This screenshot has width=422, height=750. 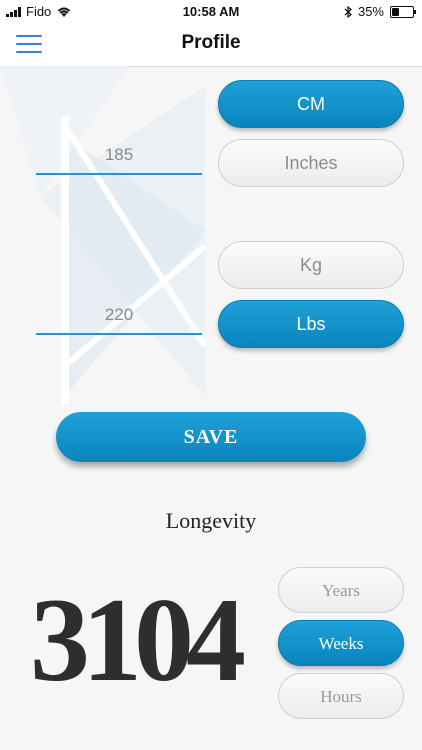 What do you see at coordinates (341, 696) in the screenshot?
I see `period-hours-button: Hours` at bounding box center [341, 696].